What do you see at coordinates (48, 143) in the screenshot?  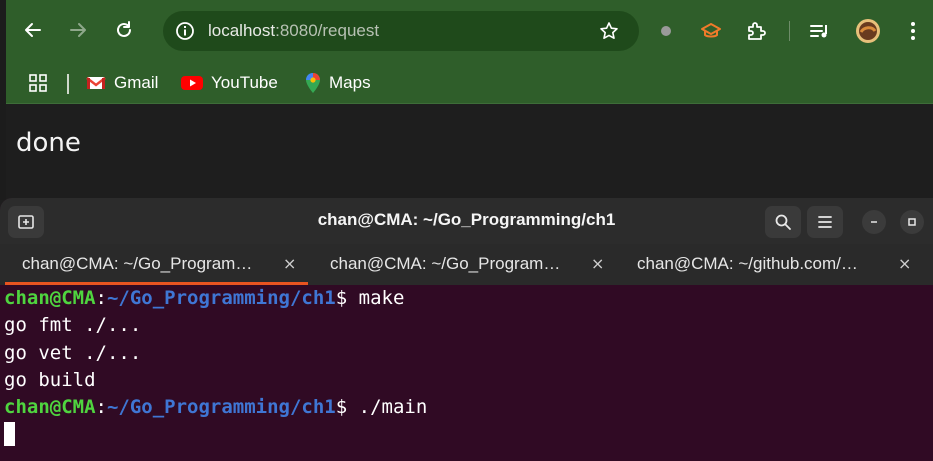 I see `page-response-text: done` at bounding box center [48, 143].